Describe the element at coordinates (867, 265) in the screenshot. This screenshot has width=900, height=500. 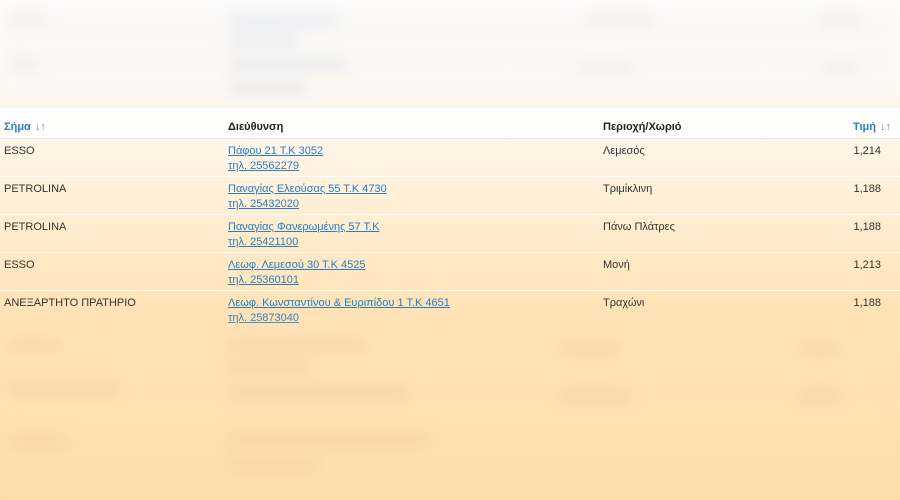
I see `fuel-price: 1,213` at that location.